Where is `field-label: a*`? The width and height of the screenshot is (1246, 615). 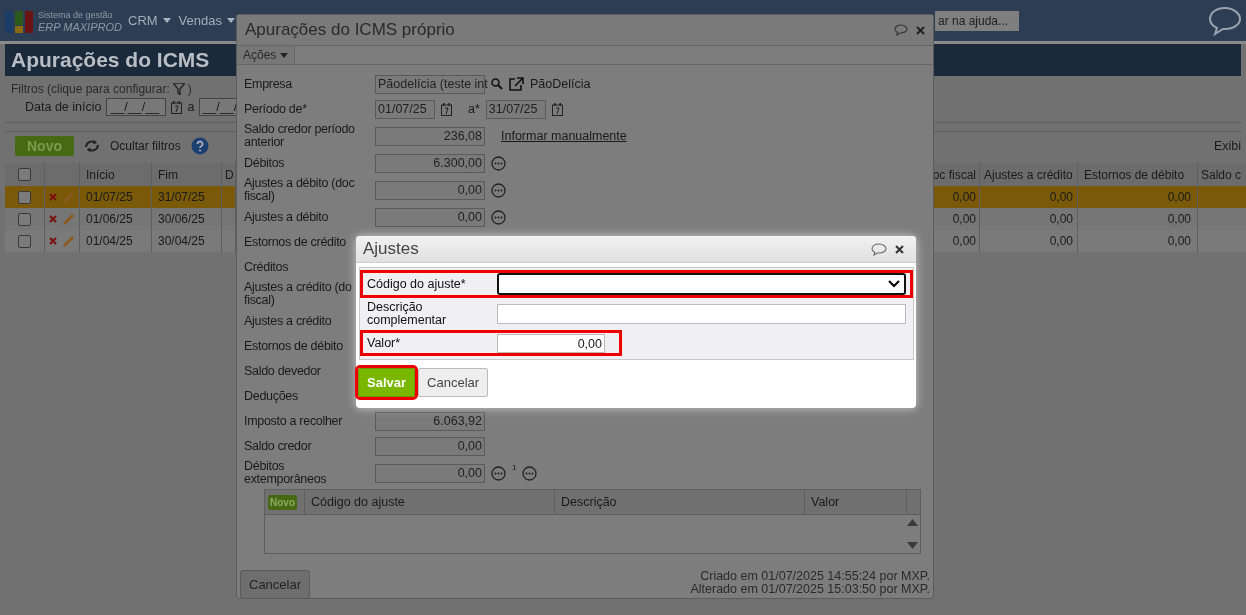
field-label: a* is located at coordinates (474, 109).